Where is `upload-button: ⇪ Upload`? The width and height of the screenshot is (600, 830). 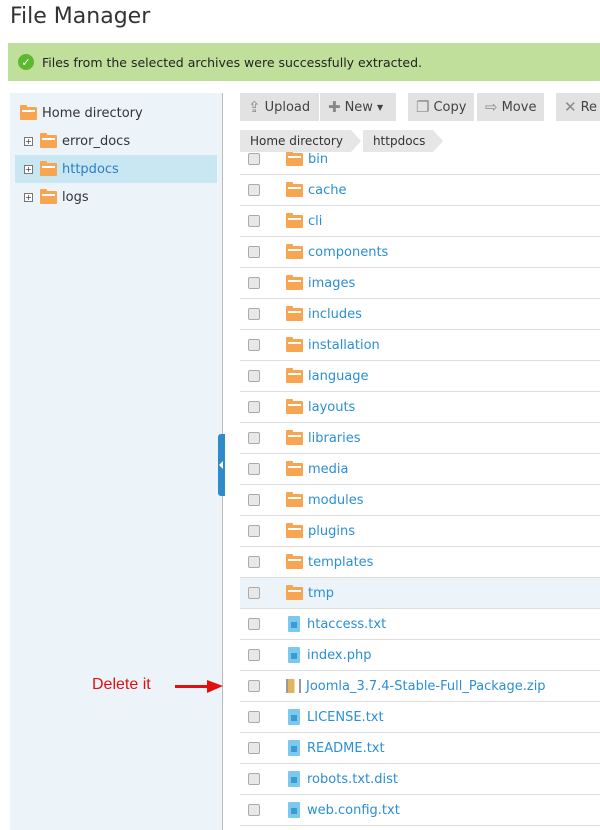
upload-button: ⇪ Upload is located at coordinates (279, 107).